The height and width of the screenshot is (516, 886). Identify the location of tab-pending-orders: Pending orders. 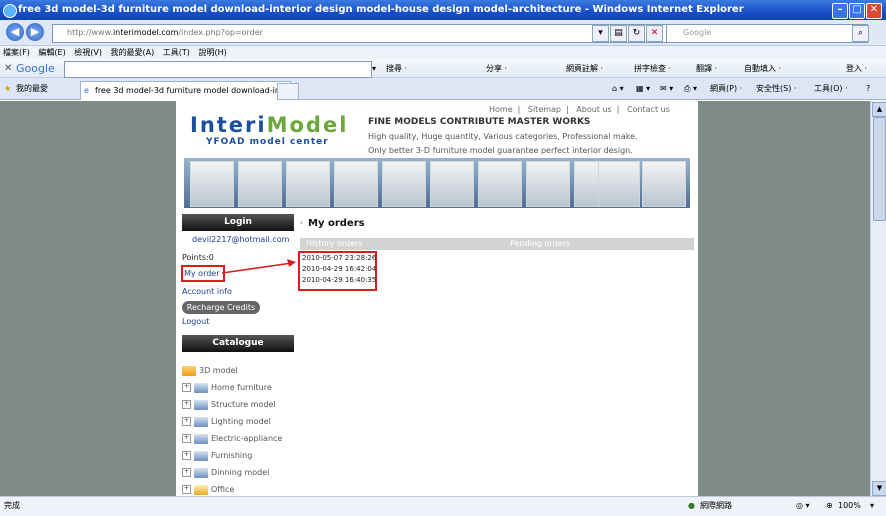
(540, 244).